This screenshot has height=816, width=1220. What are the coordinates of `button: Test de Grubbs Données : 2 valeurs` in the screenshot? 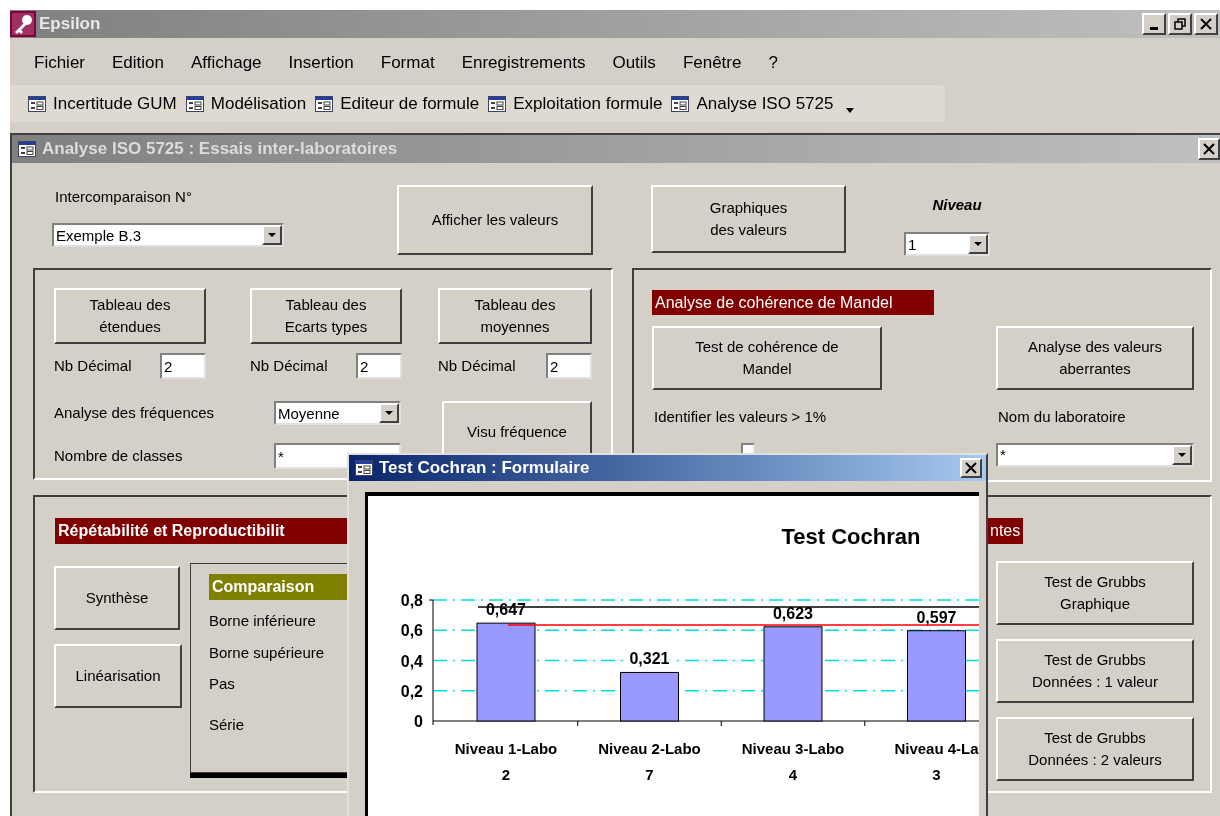 It's located at (1095, 749).